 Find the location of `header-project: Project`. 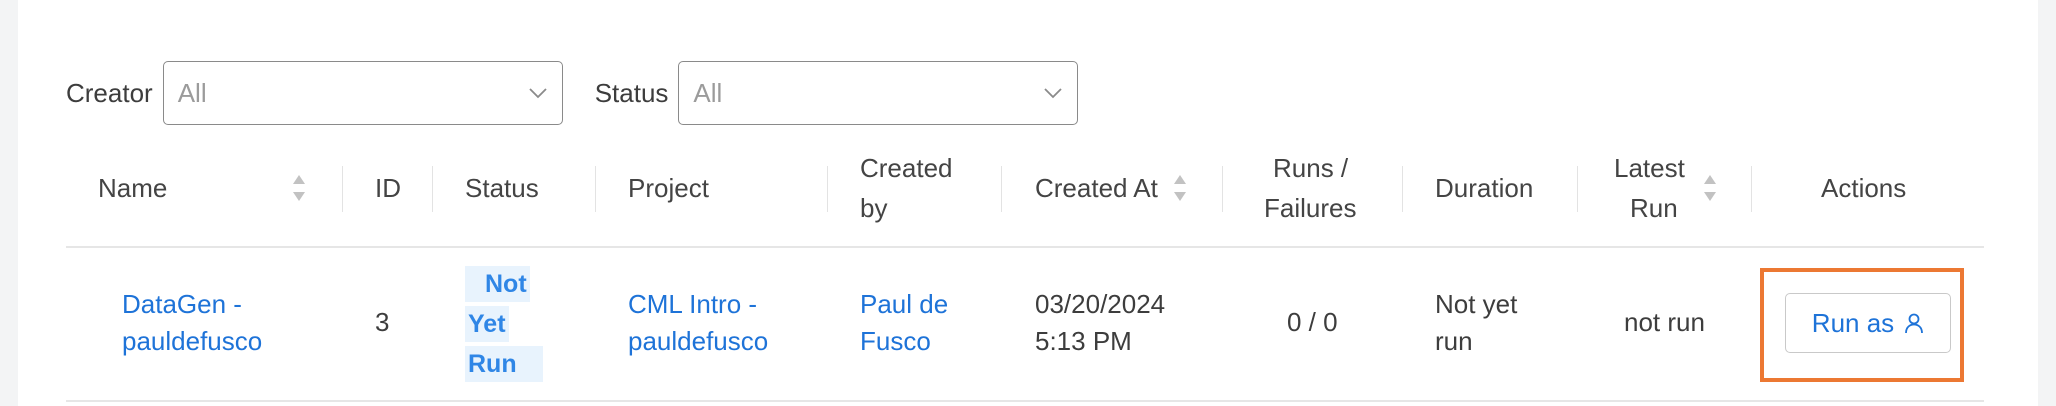

header-project: Project is located at coordinates (668, 188).